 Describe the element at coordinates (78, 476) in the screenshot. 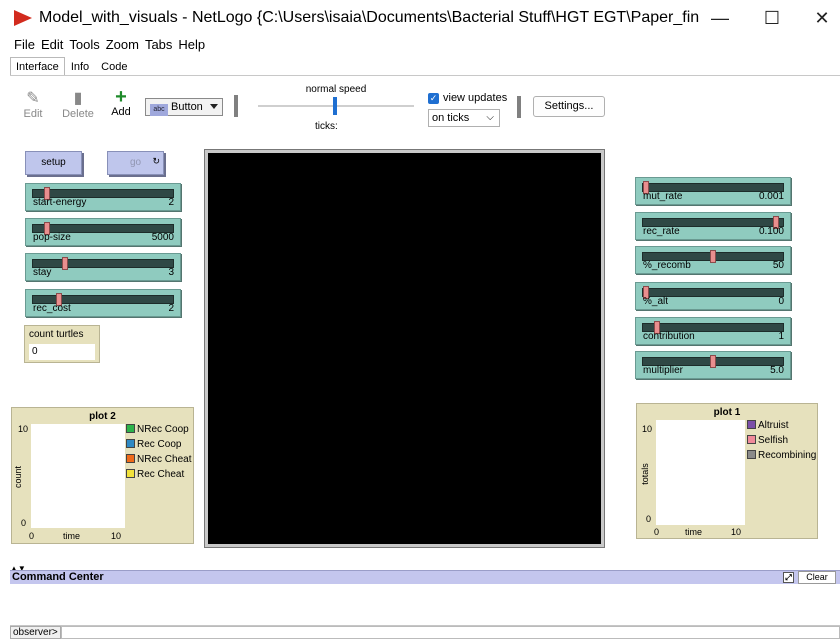

I see `plot-area` at that location.